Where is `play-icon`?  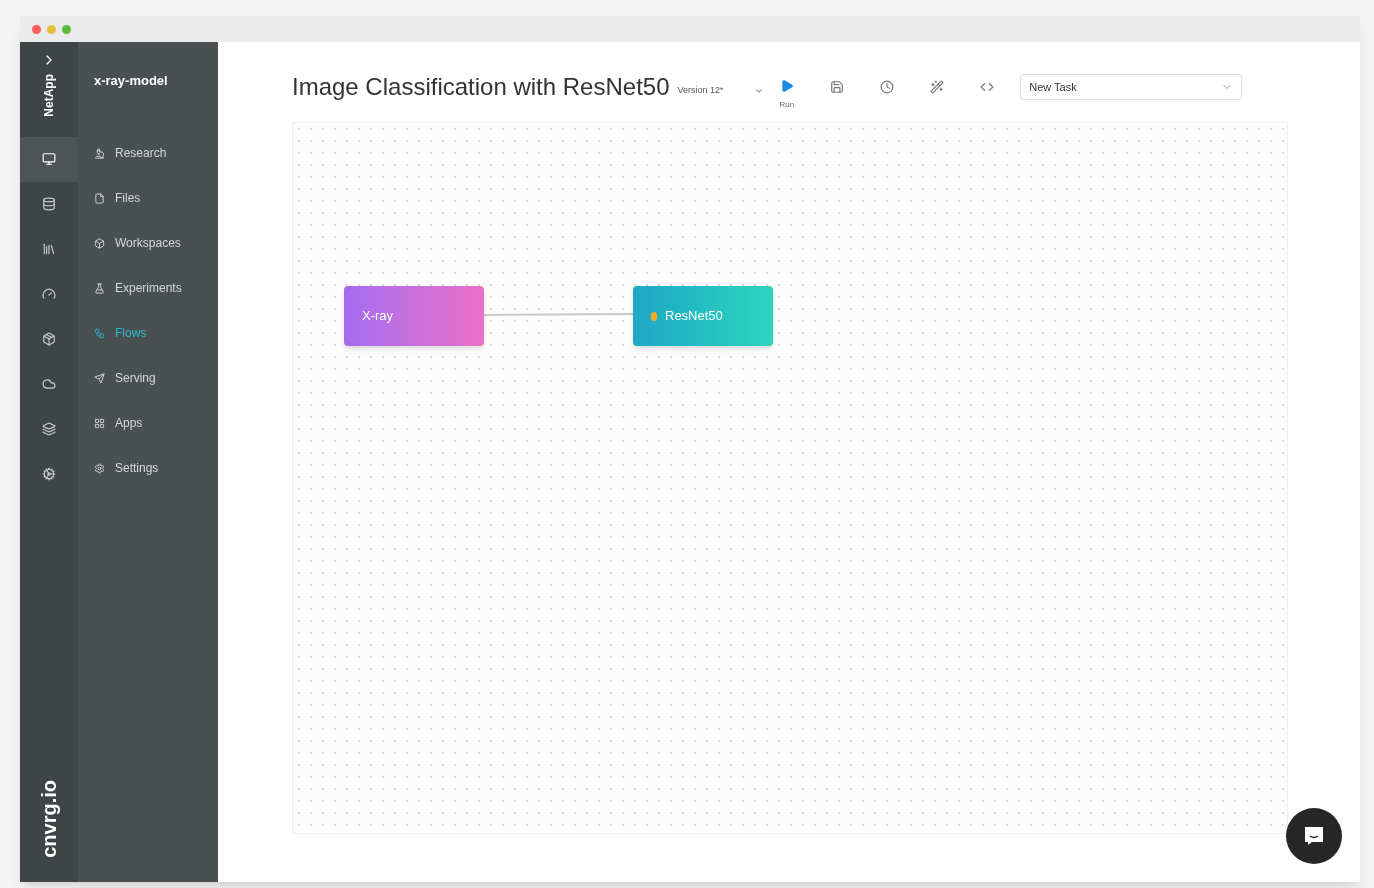
play-icon is located at coordinates (786, 86).